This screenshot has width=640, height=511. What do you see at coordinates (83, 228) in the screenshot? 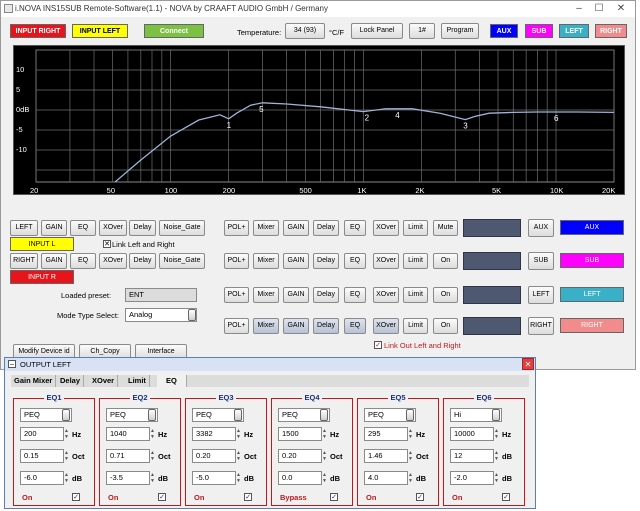
I see `left-eq-button: EQ` at bounding box center [83, 228].